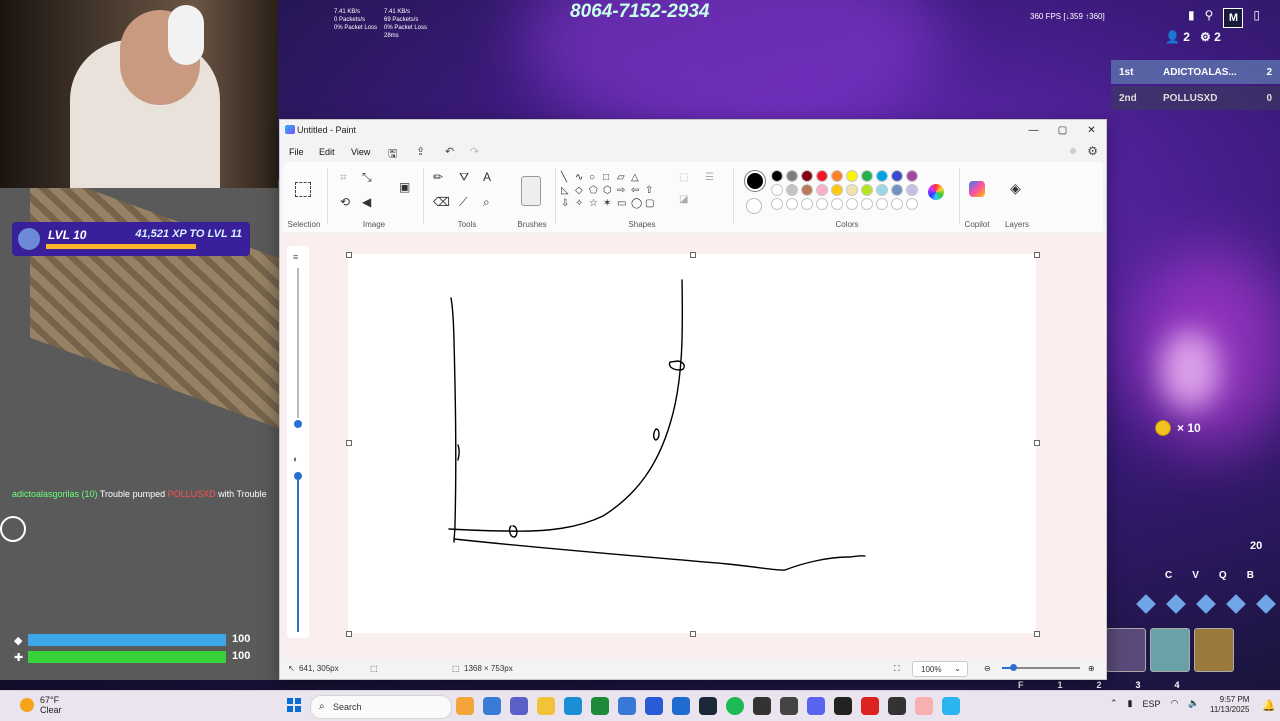  What do you see at coordinates (1266, 604) in the screenshot?
I see `roof-icon` at bounding box center [1266, 604].